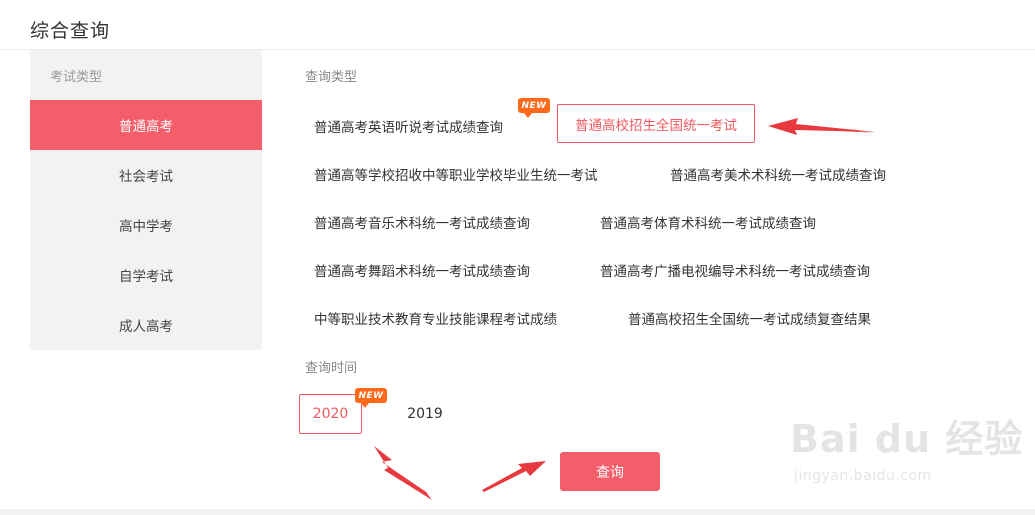  What do you see at coordinates (146, 125) in the screenshot?
I see `sidebar-item-putong-gaokao: 普通高考` at bounding box center [146, 125].